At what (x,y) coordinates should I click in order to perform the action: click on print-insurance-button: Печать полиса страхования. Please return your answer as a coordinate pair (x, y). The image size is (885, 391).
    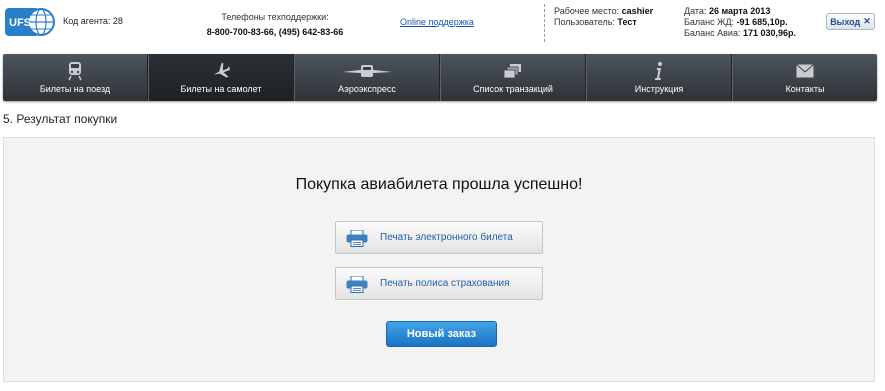
    Looking at the image, I should click on (439, 283).